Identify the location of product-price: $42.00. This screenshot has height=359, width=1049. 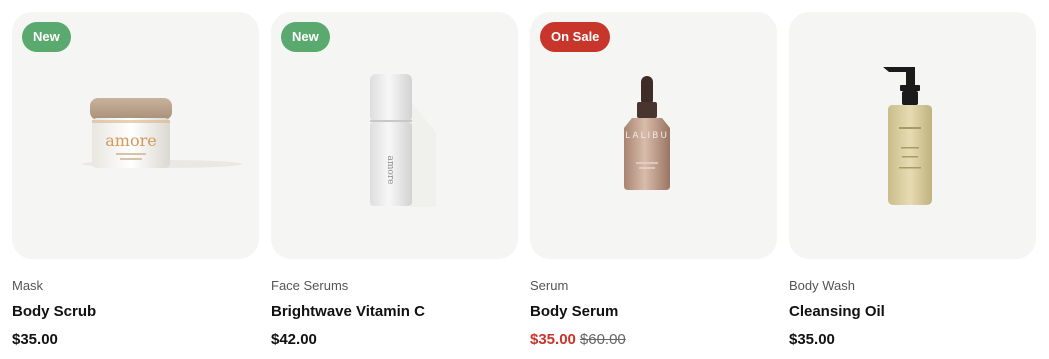
(294, 339).